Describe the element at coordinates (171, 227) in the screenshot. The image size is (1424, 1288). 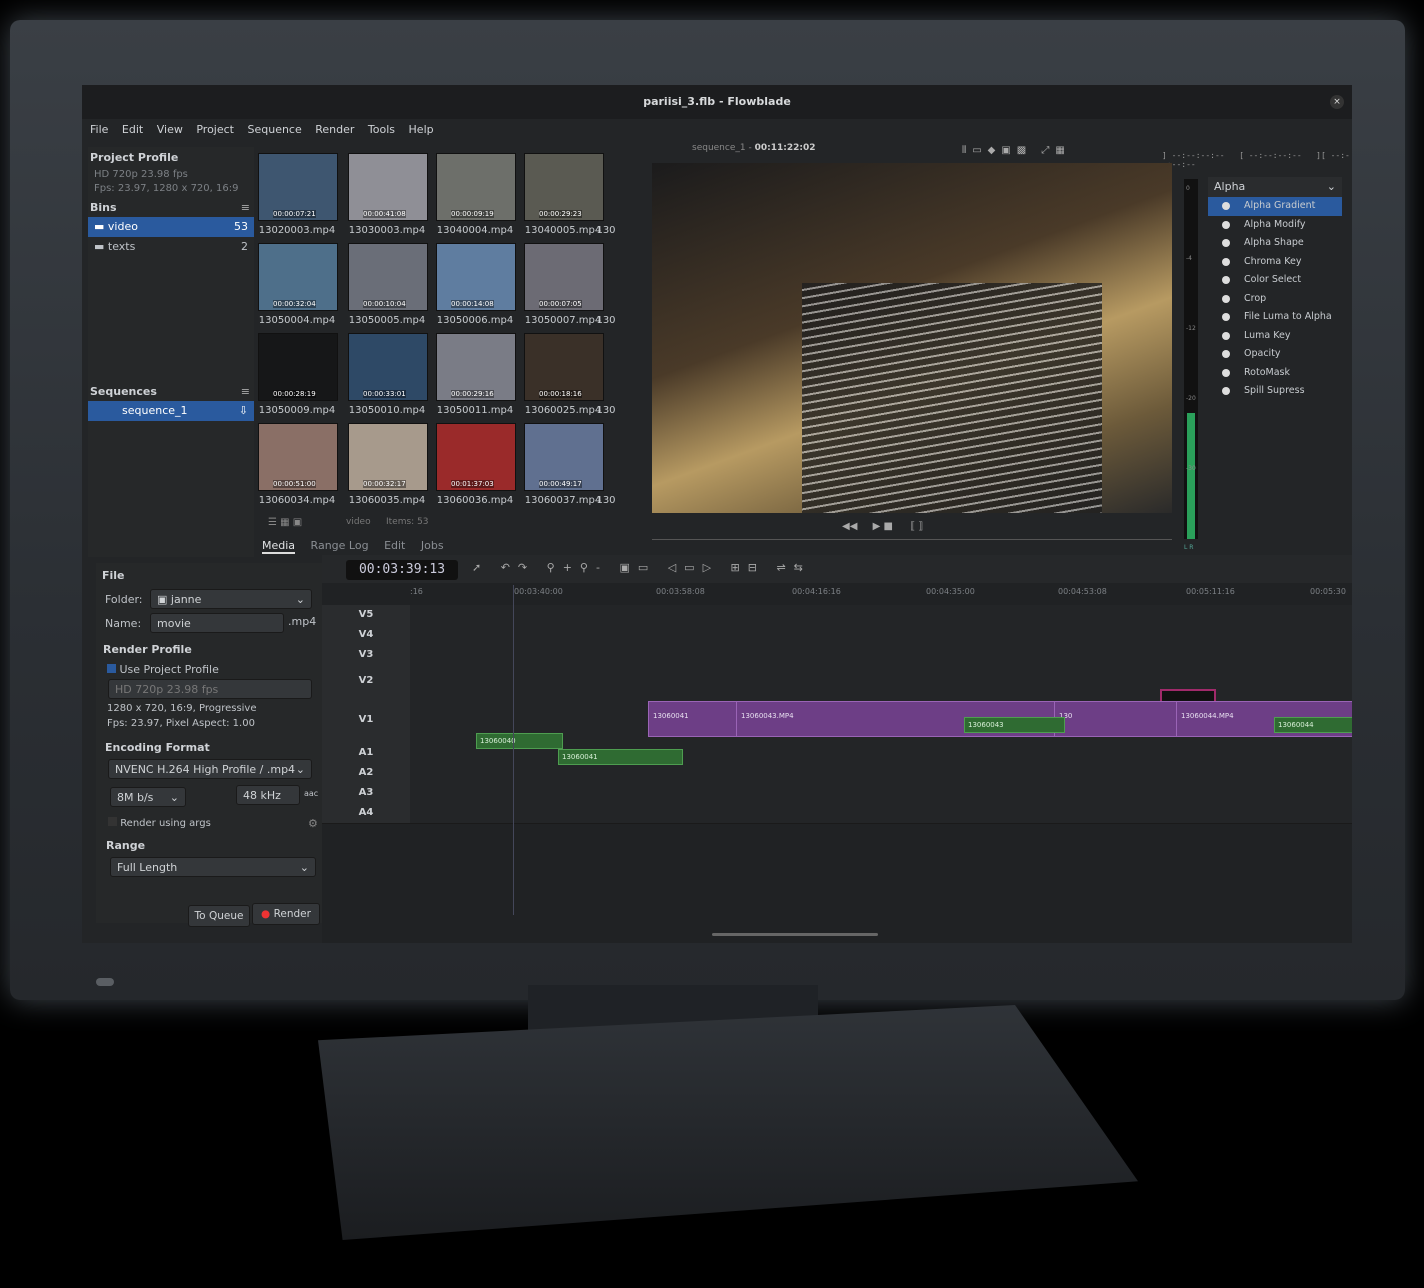
I see `bin-video: ▬ video 53` at that location.